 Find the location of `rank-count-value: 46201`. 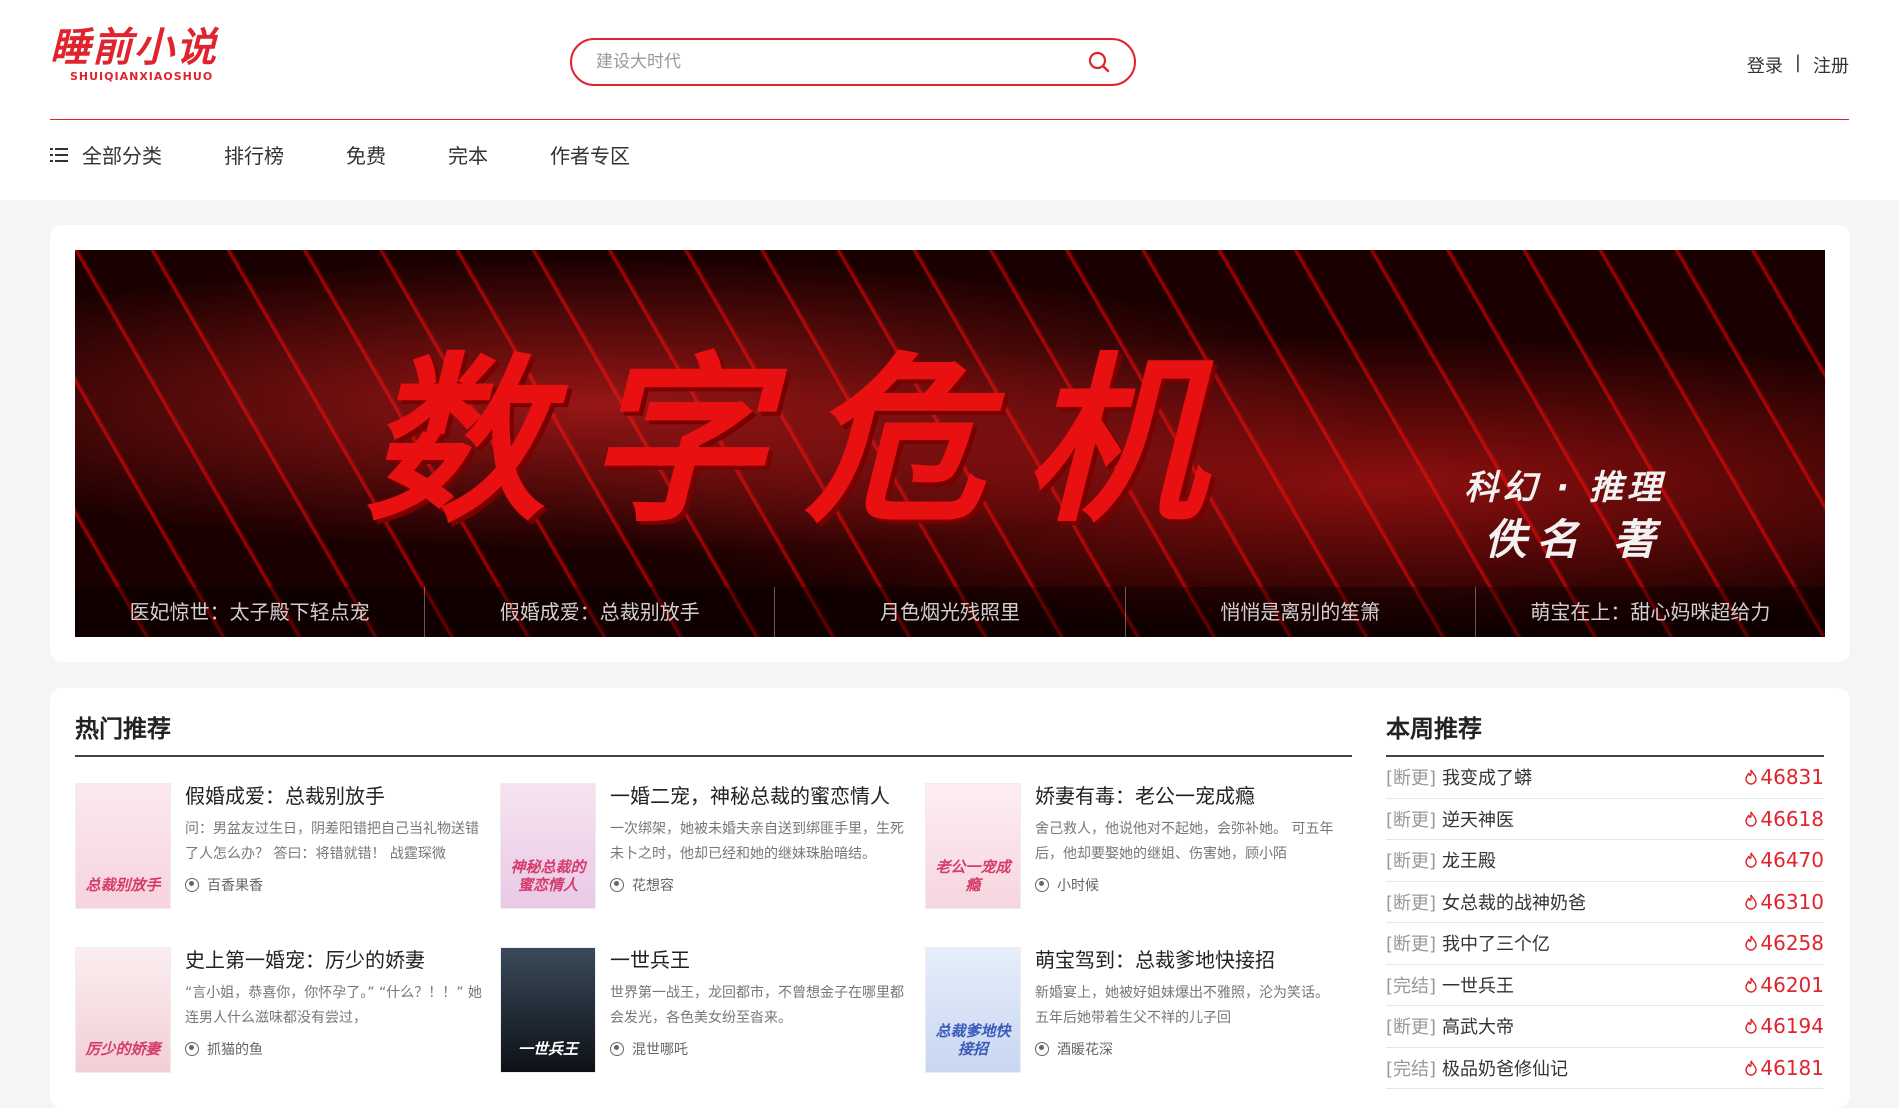

rank-count-value: 46201 is located at coordinates (1792, 984).